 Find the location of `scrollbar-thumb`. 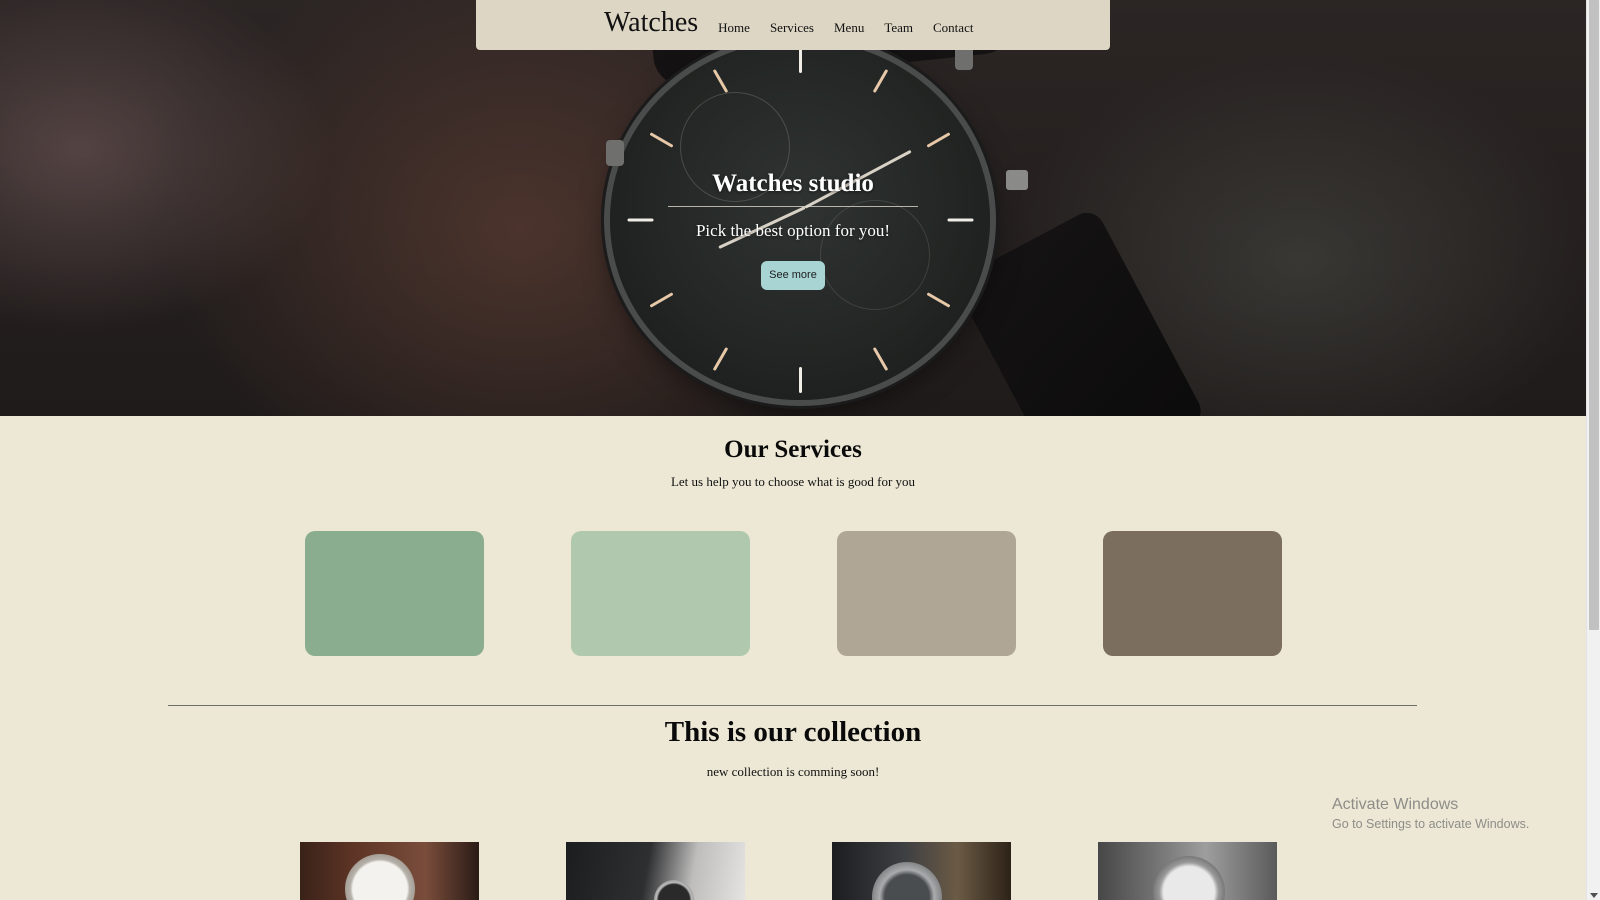

scrollbar-thumb is located at coordinates (1594, 315).